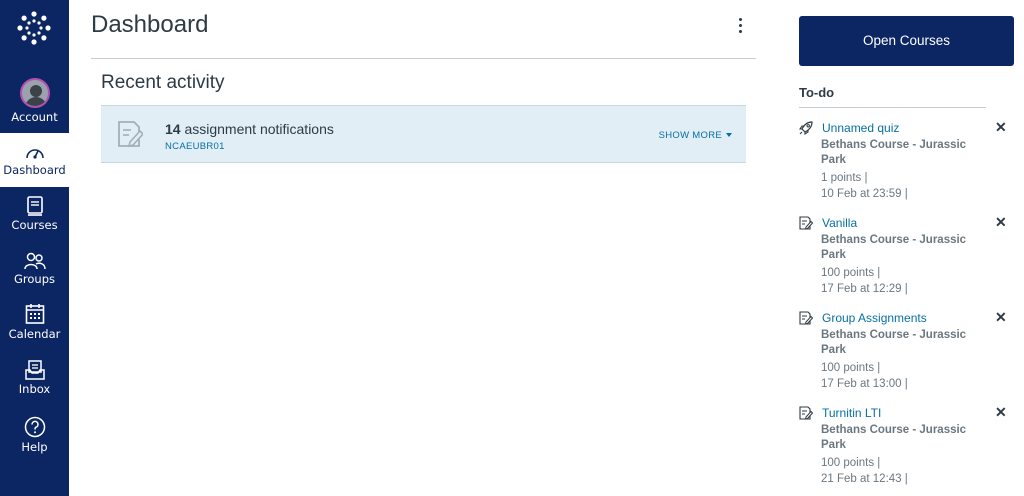  Describe the element at coordinates (34, 261) in the screenshot. I see `groups-icon` at that location.